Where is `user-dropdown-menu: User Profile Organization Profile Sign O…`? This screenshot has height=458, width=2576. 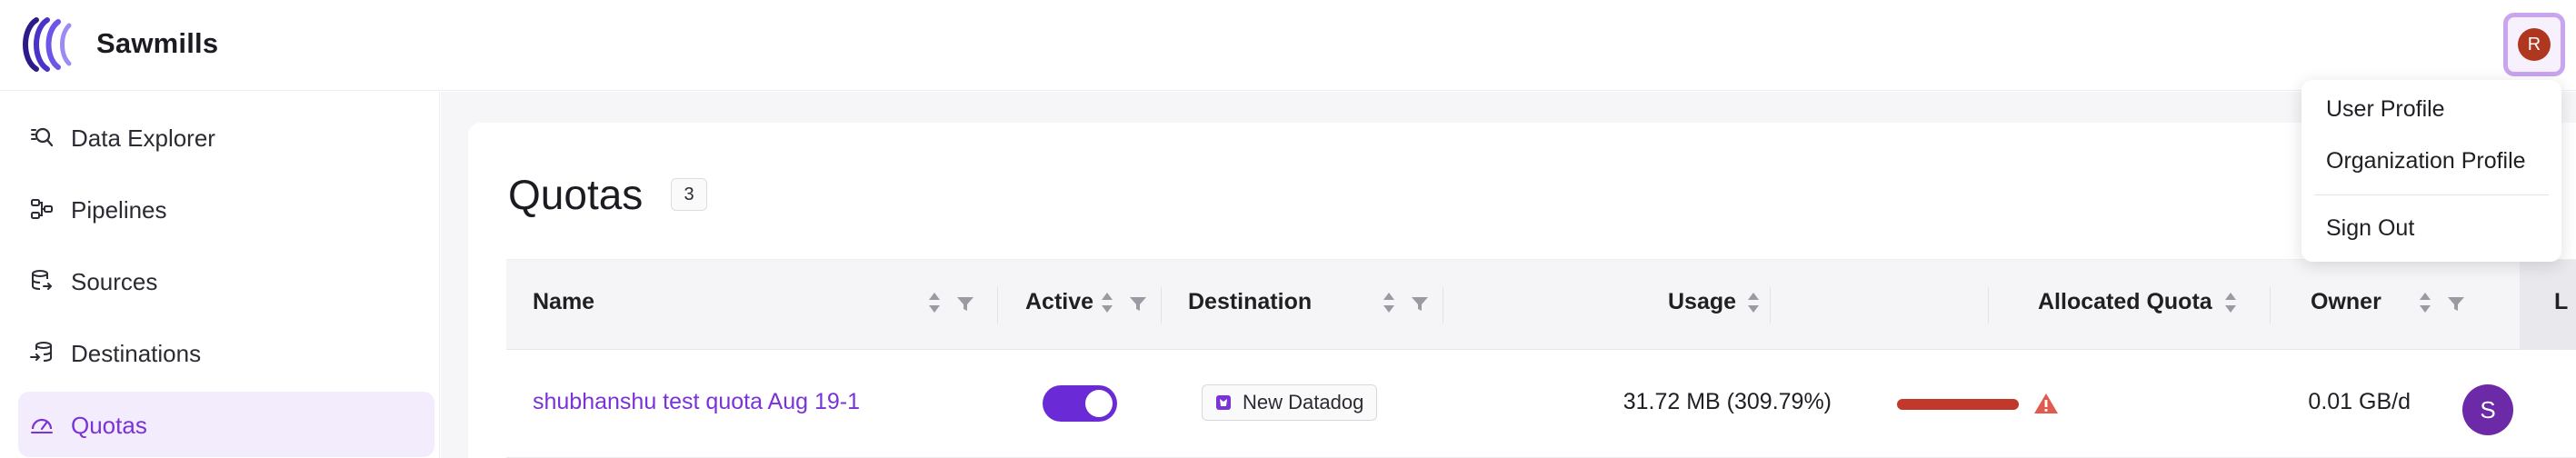
user-dropdown-menu: User Profile Organization Profile Sign O… is located at coordinates (2431, 171).